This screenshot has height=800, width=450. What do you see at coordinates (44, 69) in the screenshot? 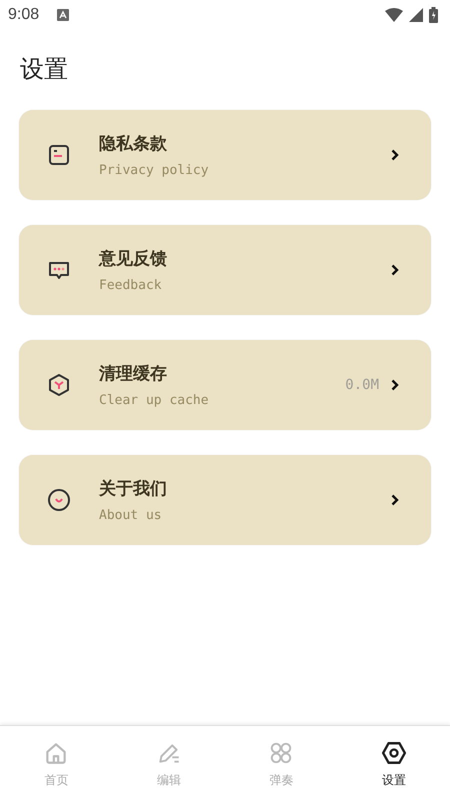
I see `page-title: 设置` at bounding box center [44, 69].